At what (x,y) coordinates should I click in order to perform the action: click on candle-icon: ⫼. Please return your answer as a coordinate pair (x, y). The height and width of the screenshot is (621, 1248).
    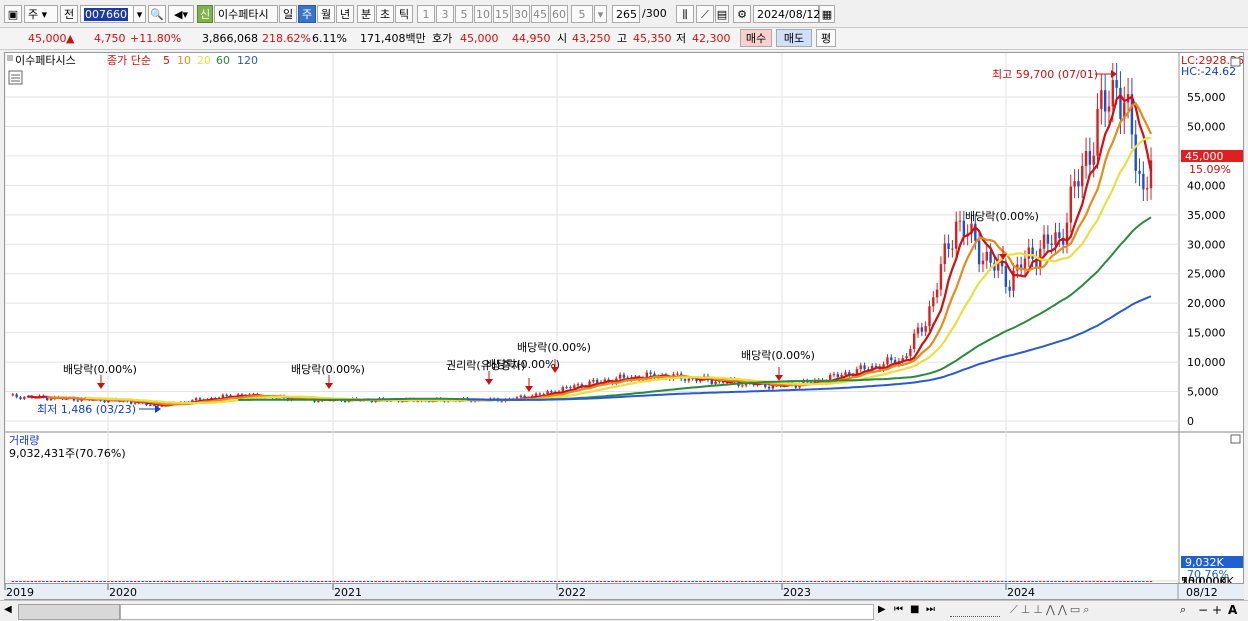
    Looking at the image, I should click on (685, 14).